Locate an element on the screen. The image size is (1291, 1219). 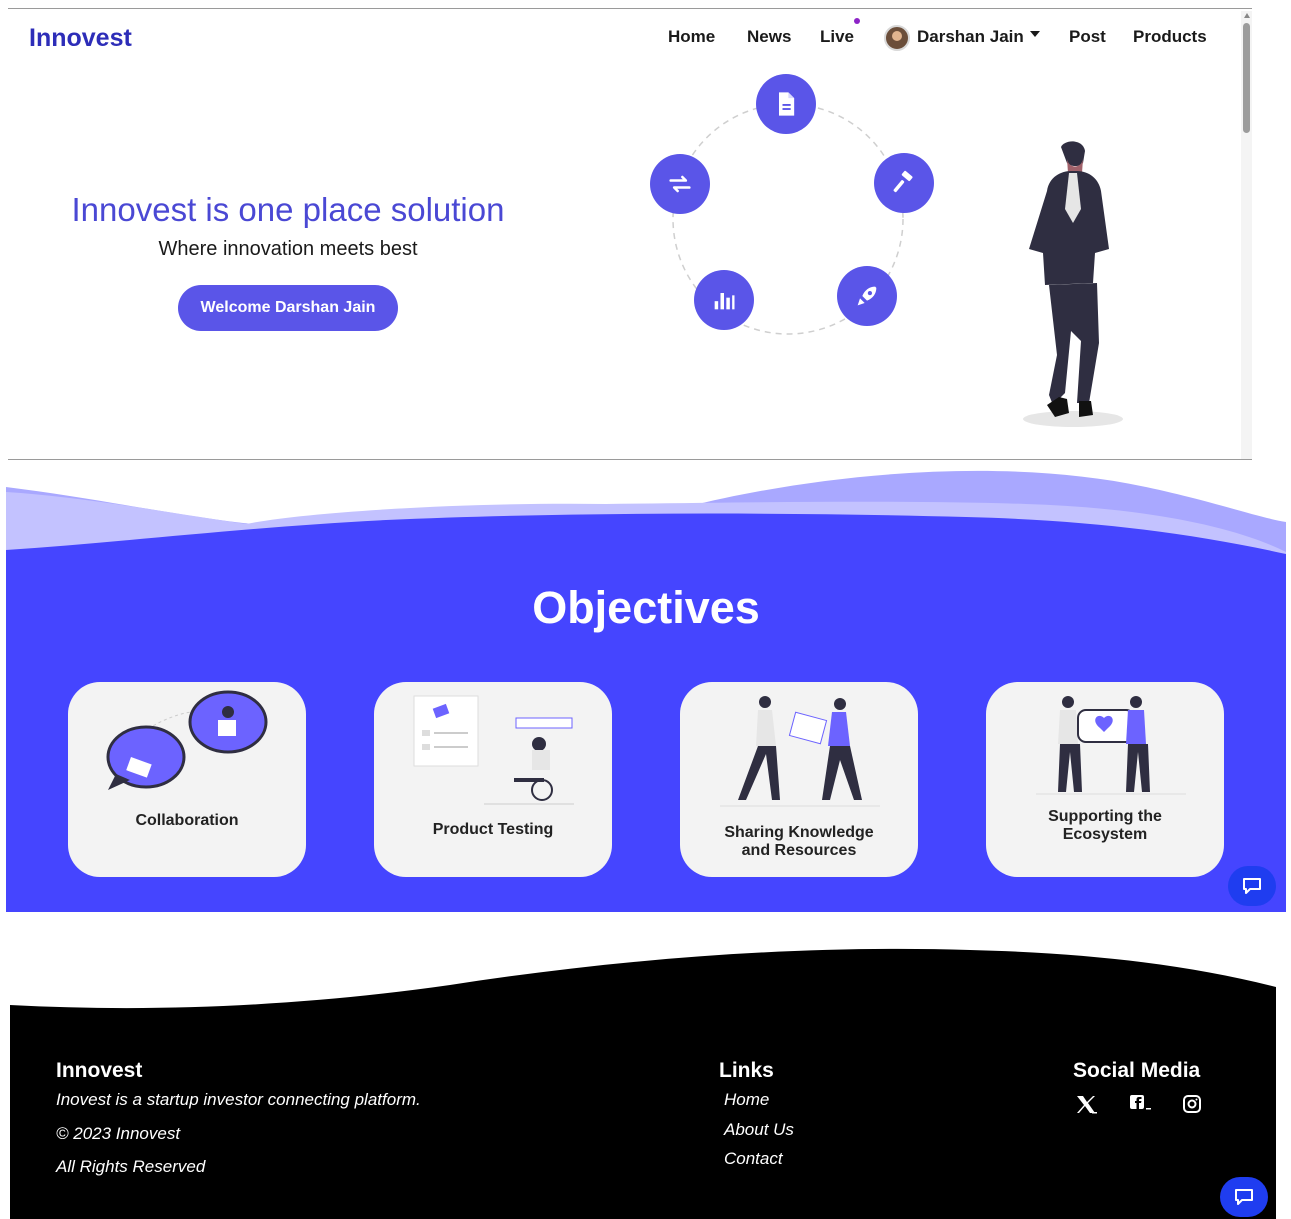
nav-products: Products is located at coordinates (1170, 37).